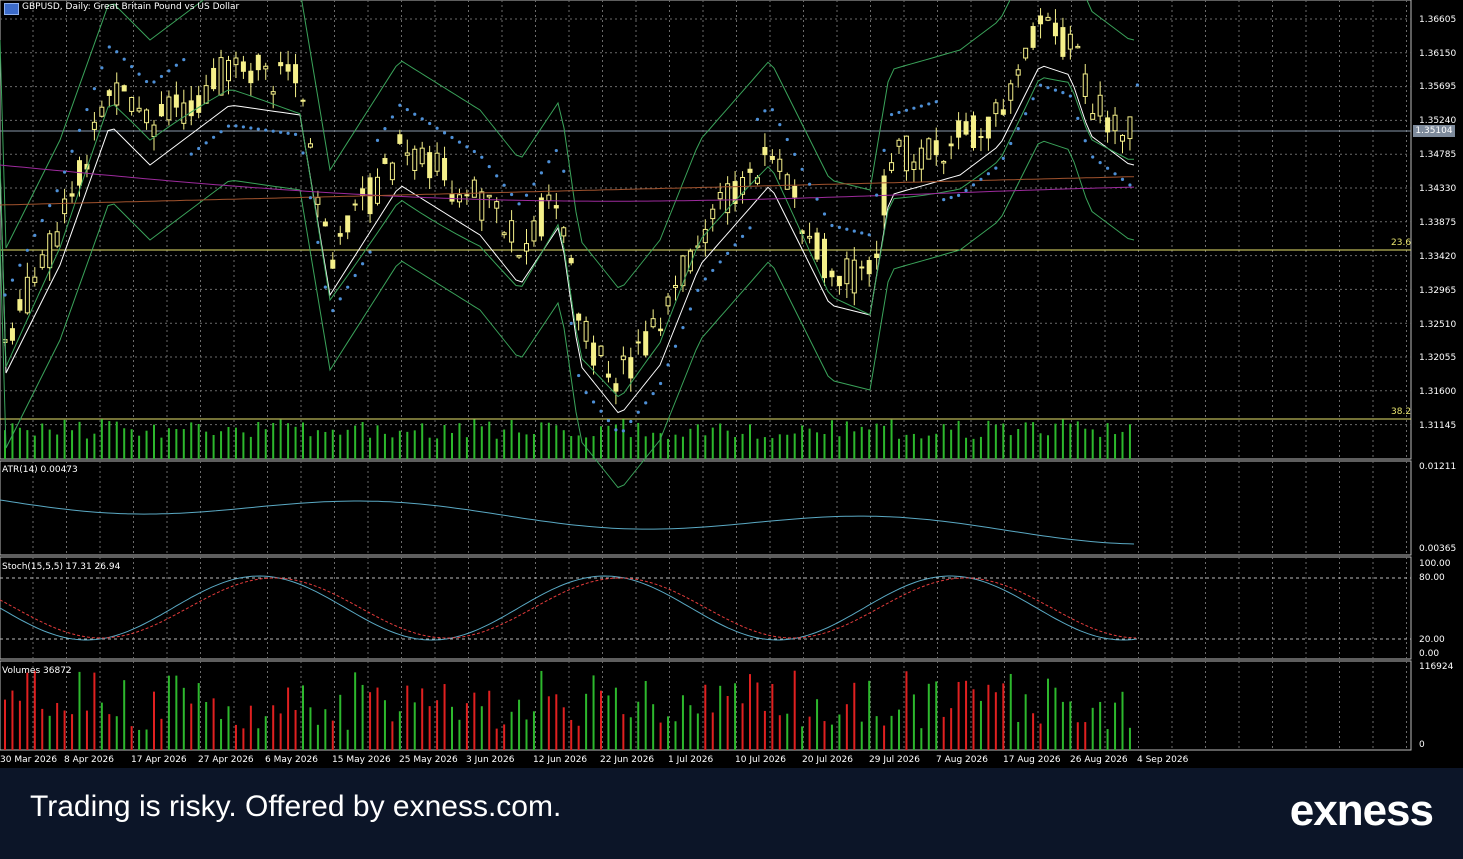 The height and width of the screenshot is (859, 1463). I want to click on date-label: 25 May 2026, so click(428, 760).